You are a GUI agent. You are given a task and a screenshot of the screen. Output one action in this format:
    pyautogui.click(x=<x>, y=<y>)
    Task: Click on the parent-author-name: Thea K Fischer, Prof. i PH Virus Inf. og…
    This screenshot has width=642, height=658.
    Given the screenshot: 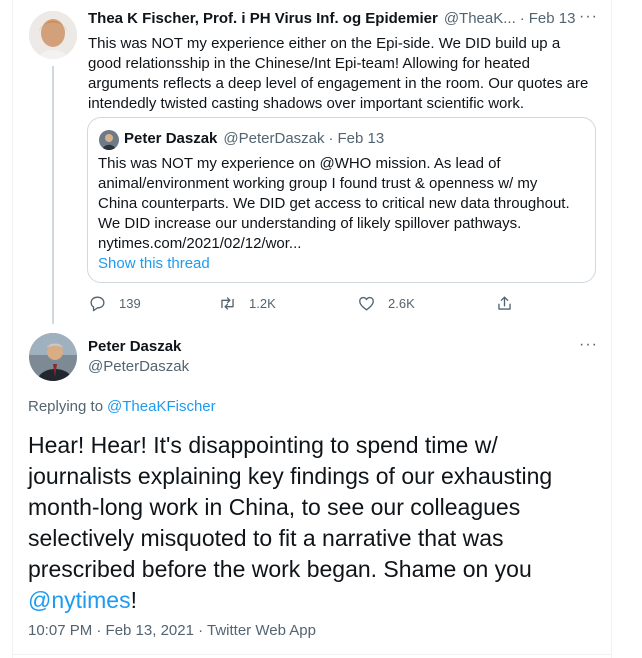 What is the action you would take?
    pyautogui.click(x=263, y=18)
    